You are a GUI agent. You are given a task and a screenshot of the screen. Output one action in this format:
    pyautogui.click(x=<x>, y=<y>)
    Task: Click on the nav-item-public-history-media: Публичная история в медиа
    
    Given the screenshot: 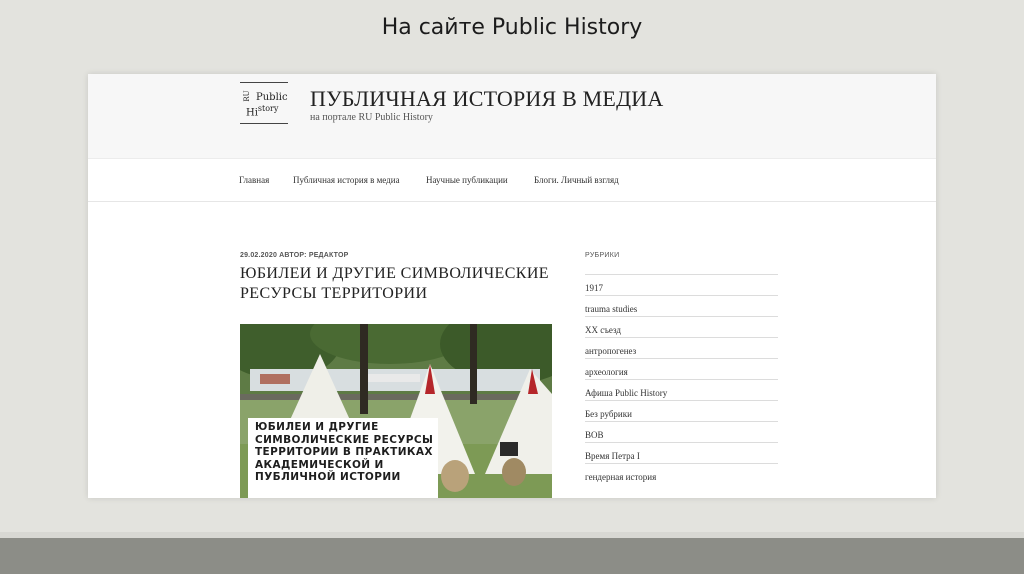 What is the action you would take?
    pyautogui.click(x=346, y=180)
    